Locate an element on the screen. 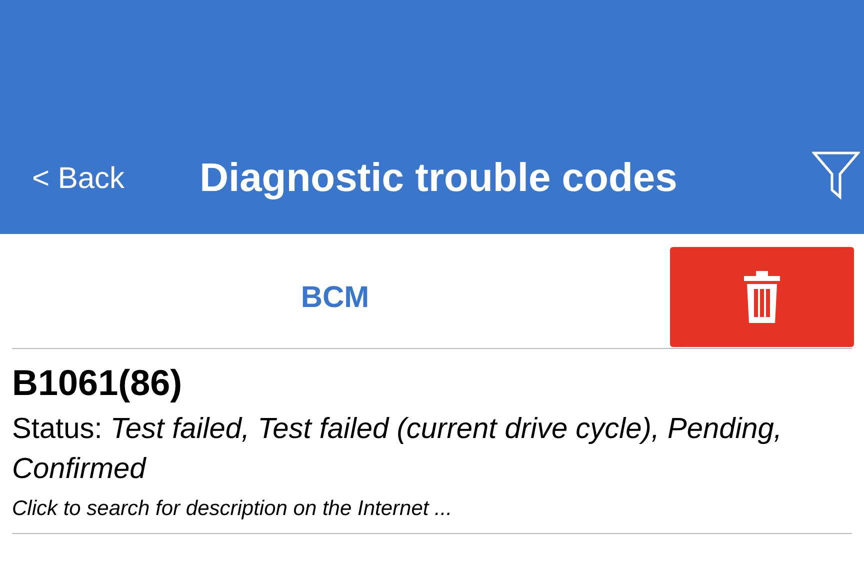 This screenshot has width=864, height=579. back-button: < Back is located at coordinates (78, 178).